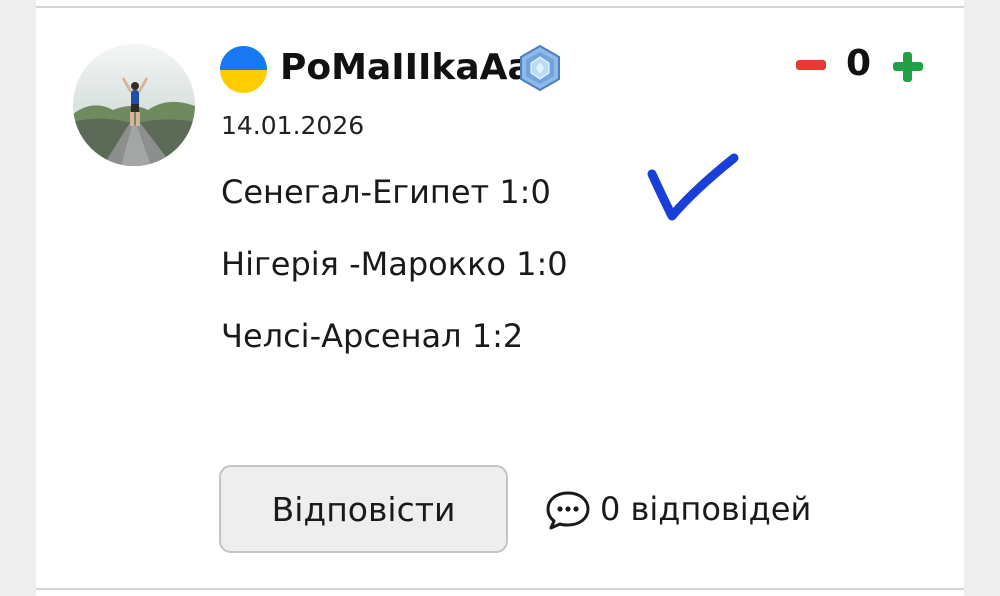 This screenshot has height=596, width=1000. Describe the element at coordinates (693, 187) in the screenshot. I see `checkmark-icon` at that location.